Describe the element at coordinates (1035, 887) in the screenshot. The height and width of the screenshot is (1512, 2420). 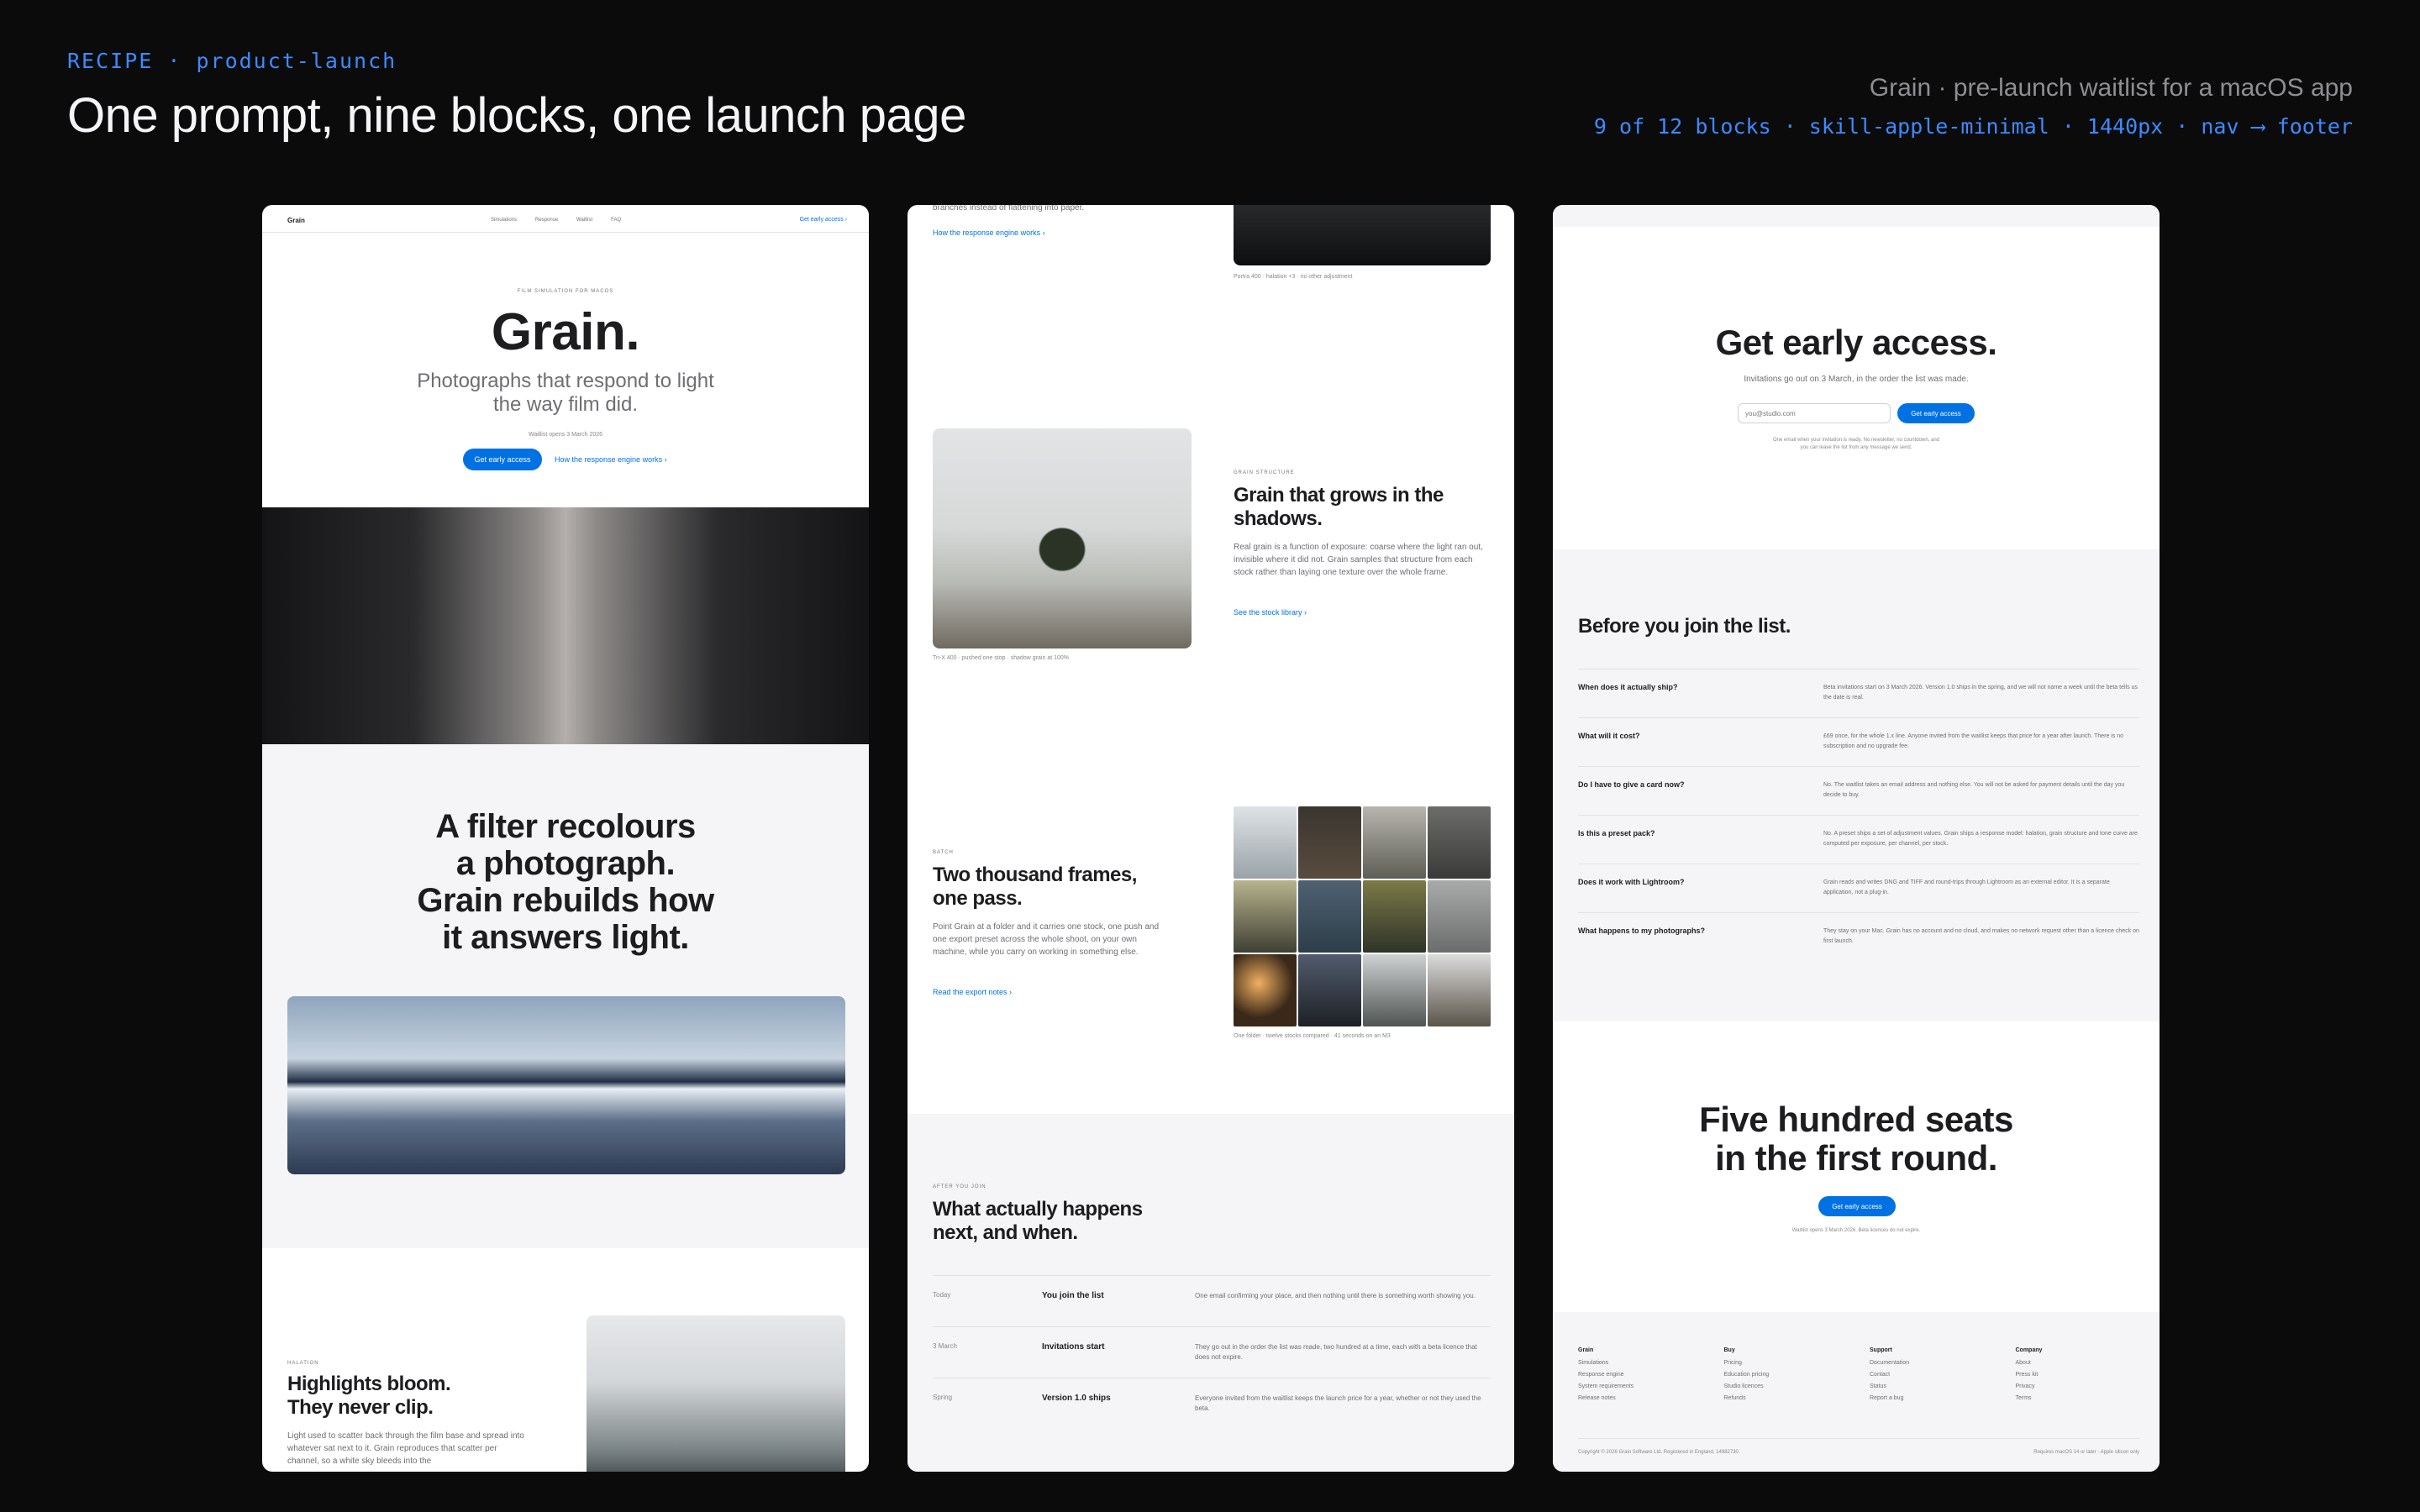
I see `batch-heading: Two thousand frames, one pass.` at that location.